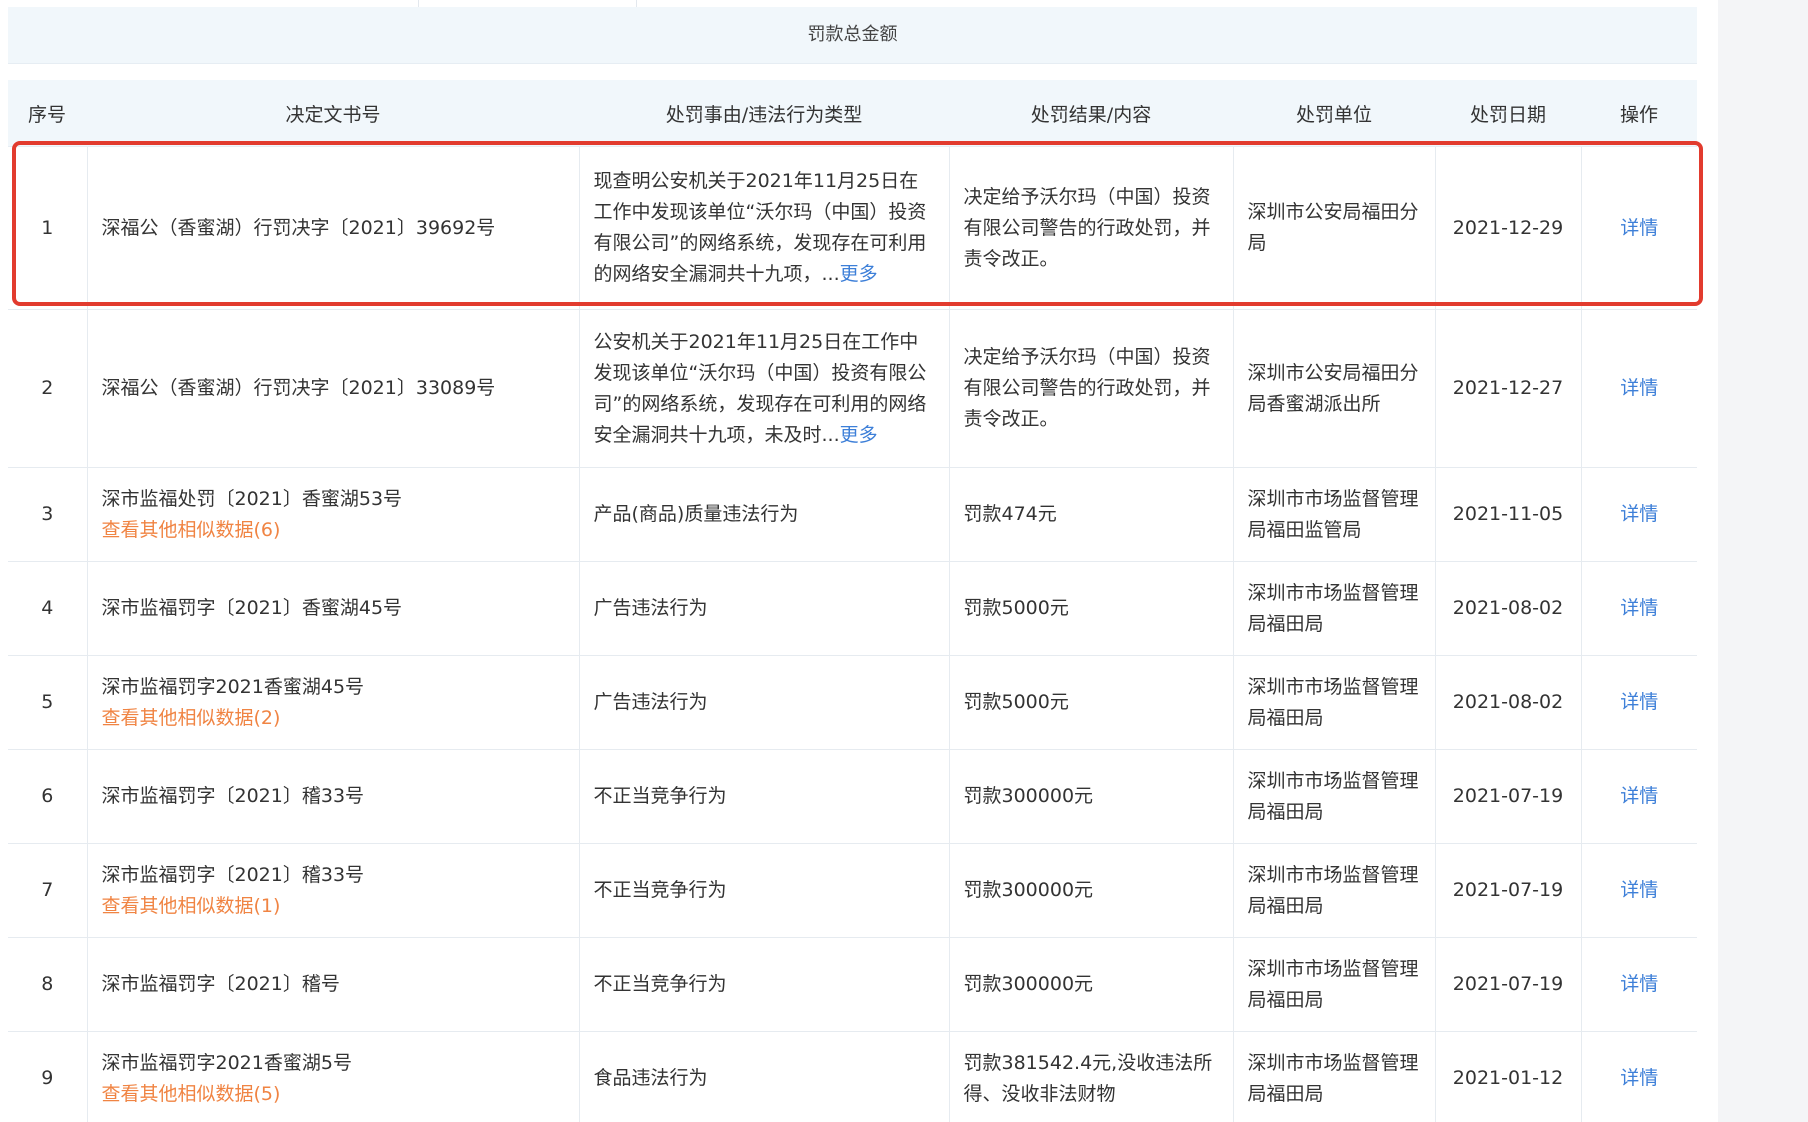 This screenshot has height=1122, width=1808. I want to click on row-date: 2021-11-05, so click(1508, 514).